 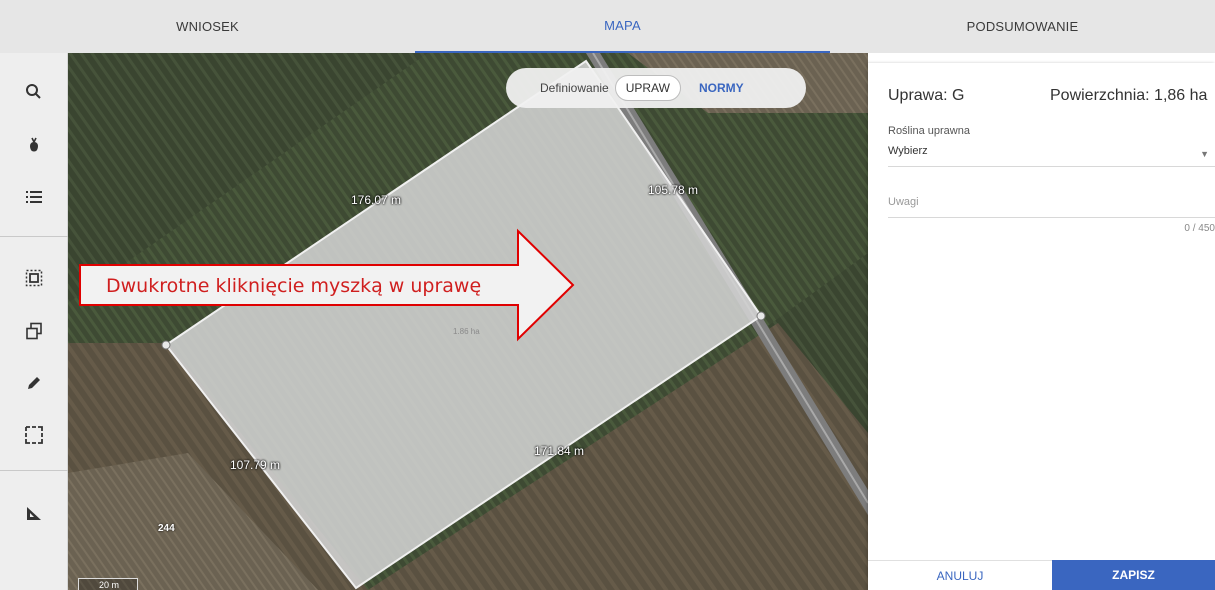 What do you see at coordinates (1199, 228) in the screenshot?
I see `notes-counter: 0 / 450` at bounding box center [1199, 228].